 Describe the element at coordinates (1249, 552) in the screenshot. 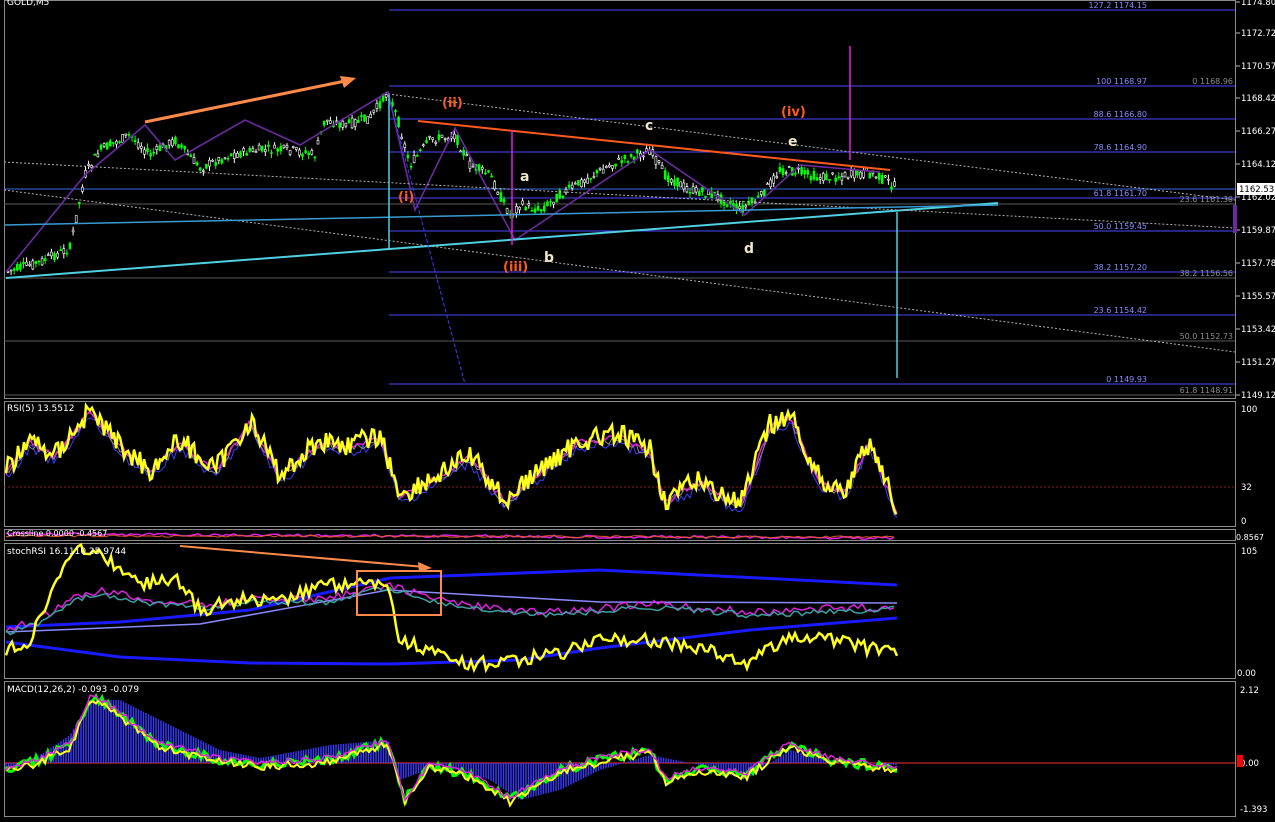

I see `stoch-axis-top: 105` at that location.